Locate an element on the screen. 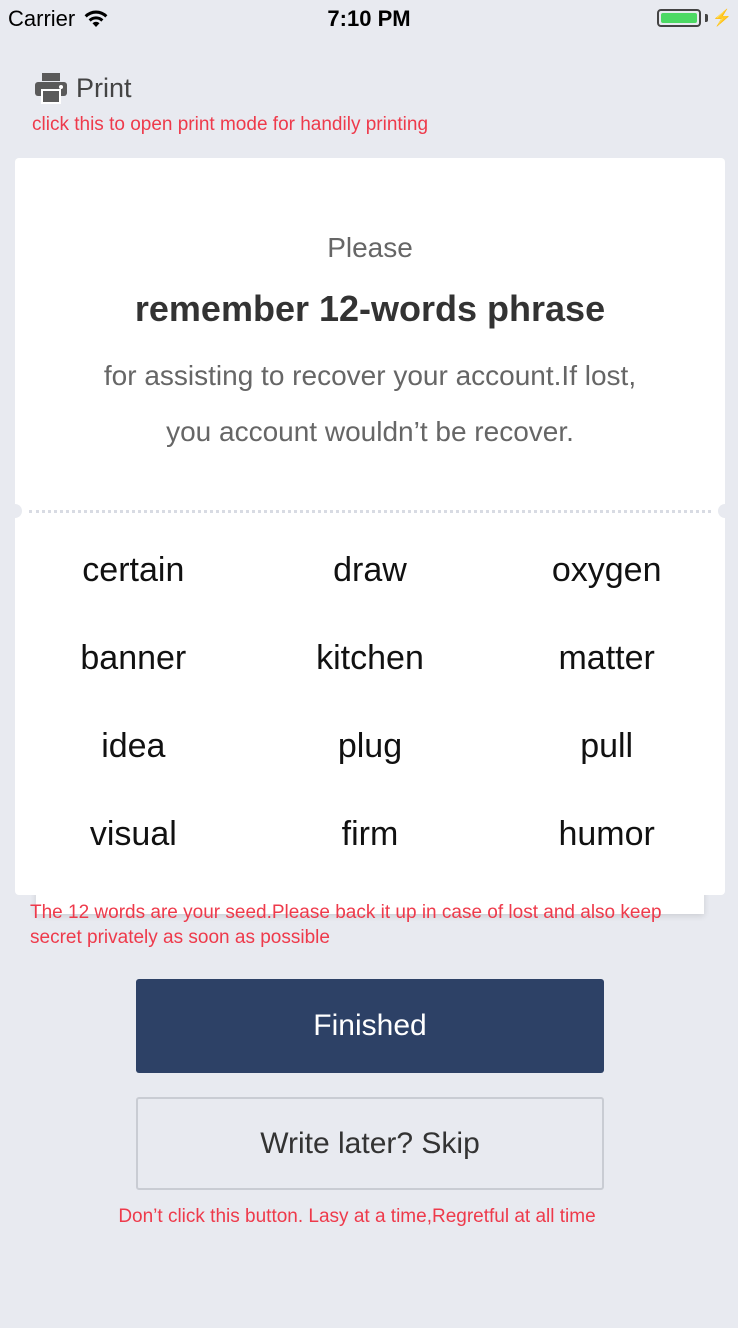  battery-indicator: ⚡ is located at coordinates (694, 18).